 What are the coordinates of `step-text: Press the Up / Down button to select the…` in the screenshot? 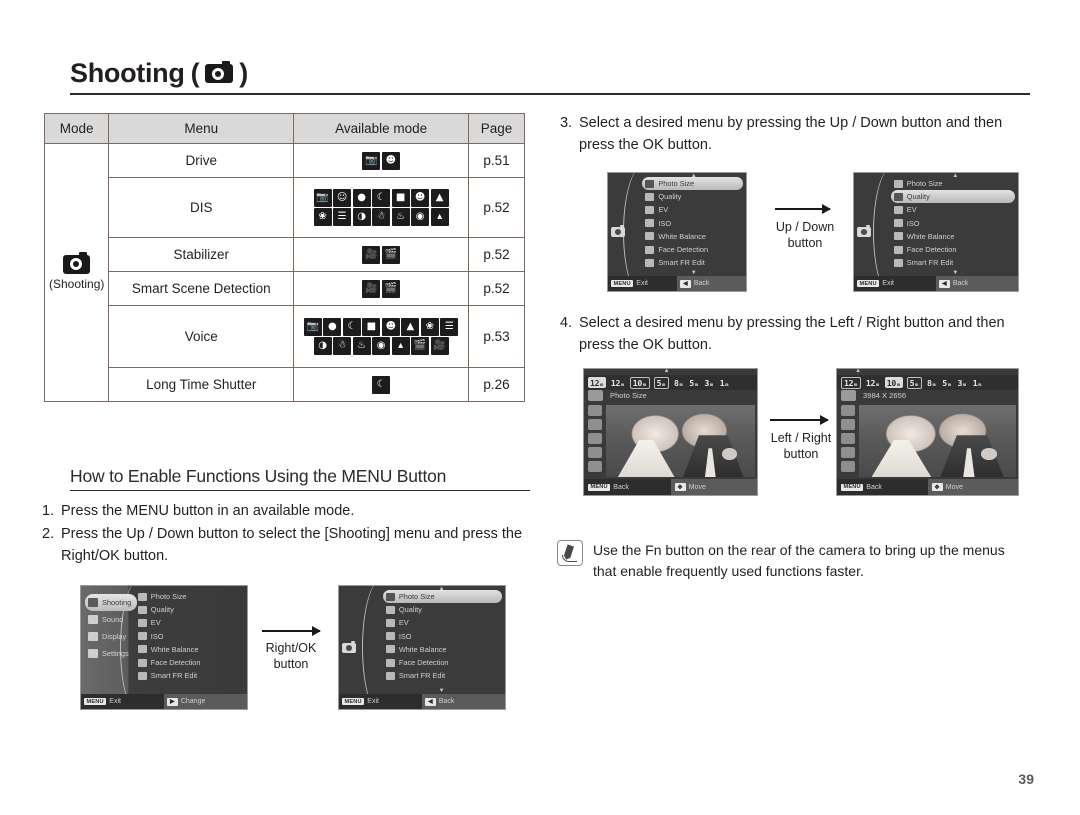 It's located at (292, 545).